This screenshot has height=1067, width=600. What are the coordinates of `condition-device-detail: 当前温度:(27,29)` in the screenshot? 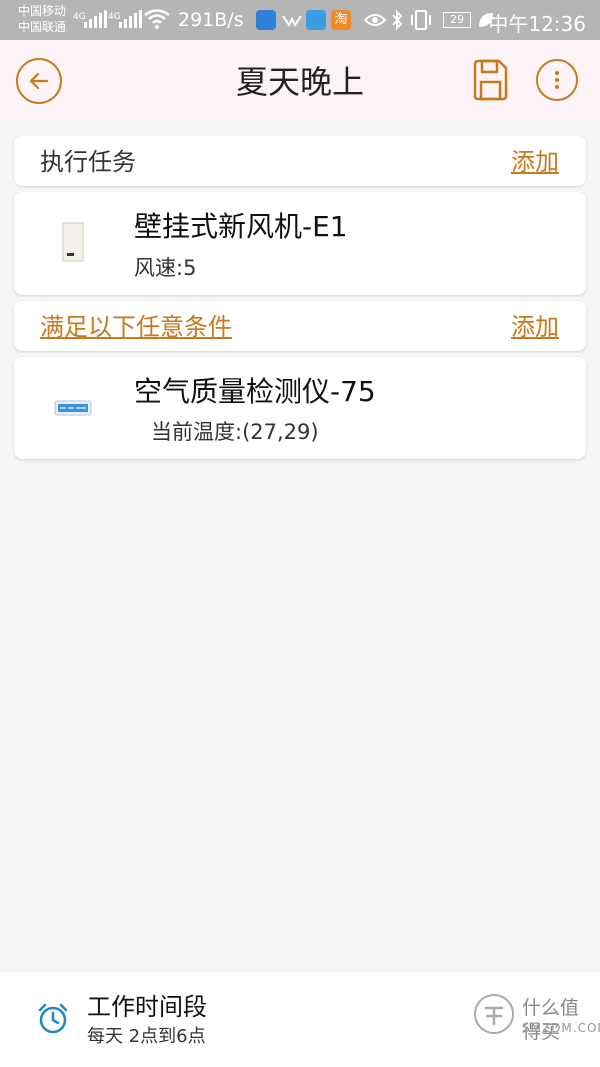 It's located at (235, 432).